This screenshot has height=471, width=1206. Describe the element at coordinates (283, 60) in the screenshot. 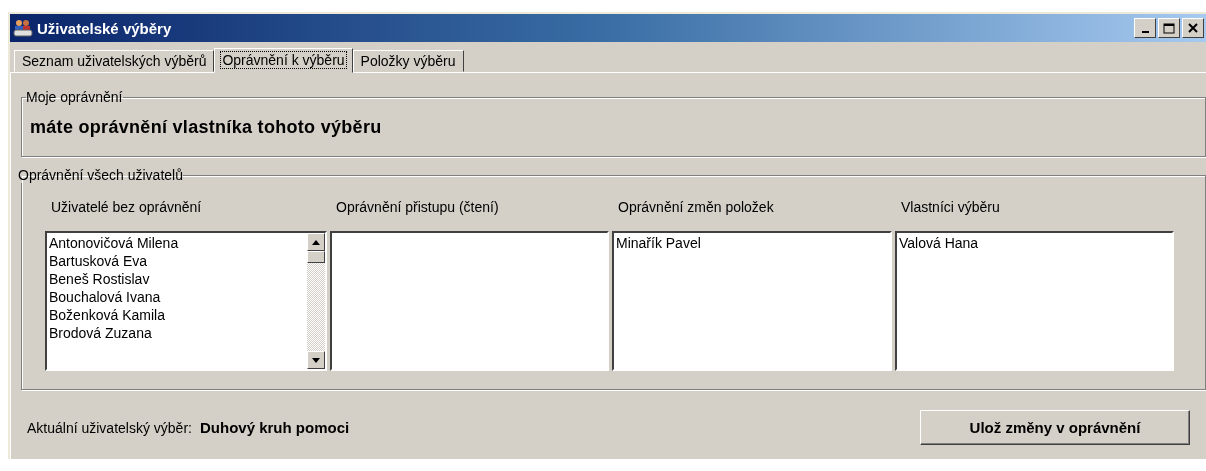

I see `tab: Oprávnění k výběru` at that location.